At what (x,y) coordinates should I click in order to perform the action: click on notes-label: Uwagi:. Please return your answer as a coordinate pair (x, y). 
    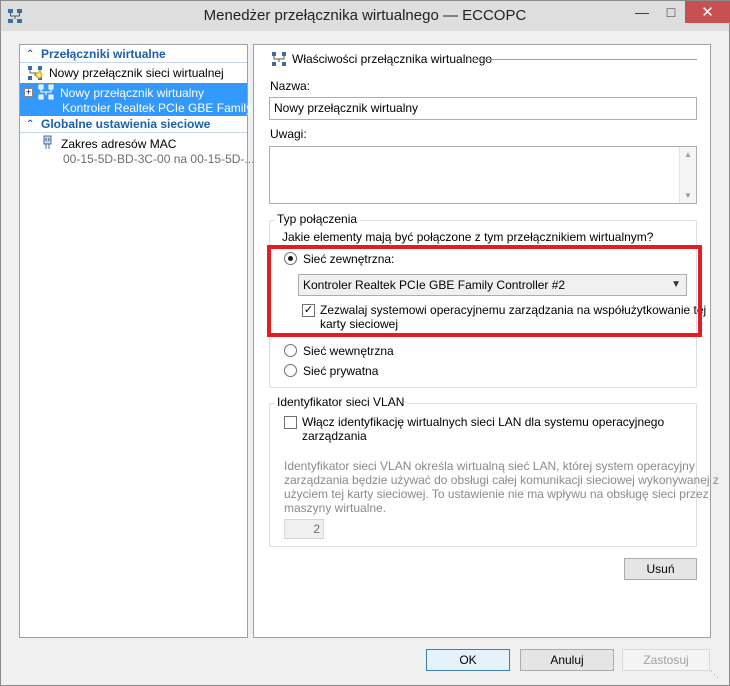
    Looking at the image, I should click on (288, 134).